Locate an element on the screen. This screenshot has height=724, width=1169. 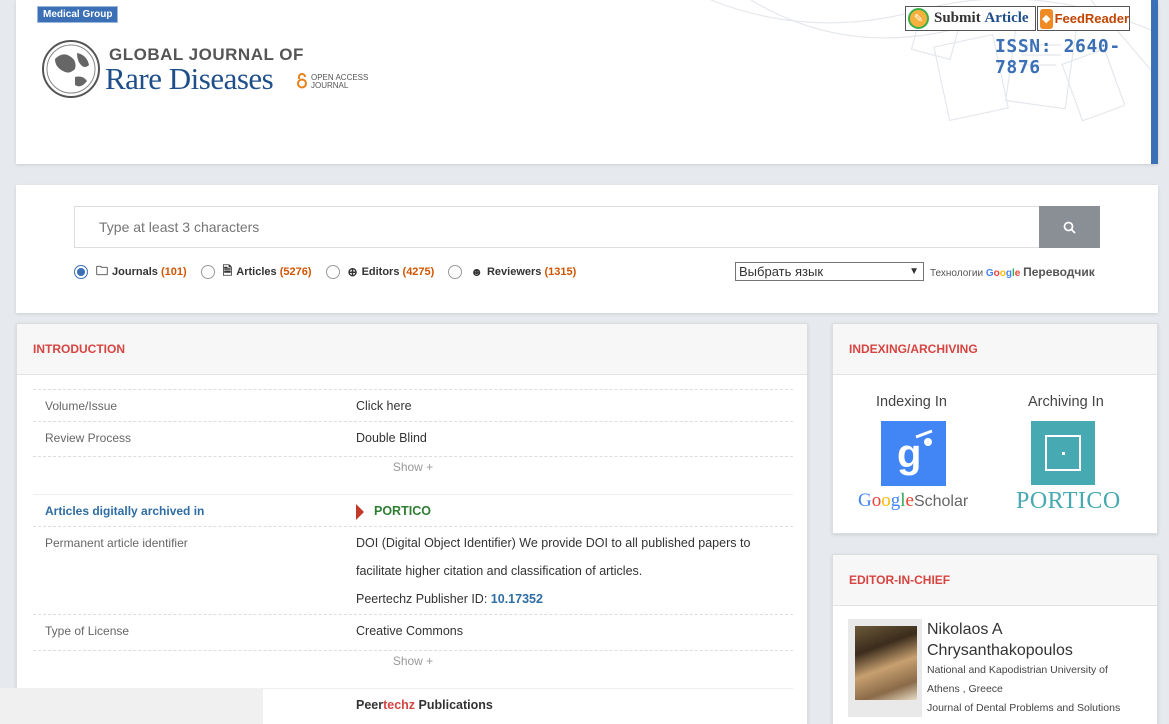
table-row: Review Process Double Blind is located at coordinates (413, 437).